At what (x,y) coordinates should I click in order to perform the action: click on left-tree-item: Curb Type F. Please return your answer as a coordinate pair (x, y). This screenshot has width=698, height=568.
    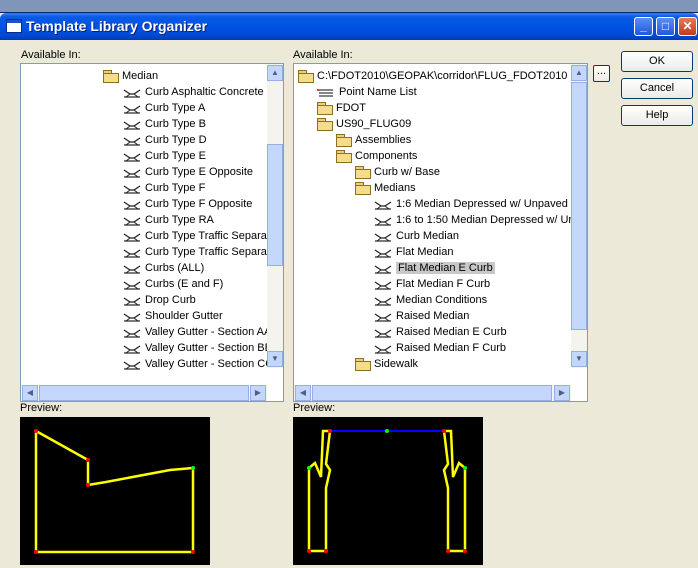
    Looking at the image, I should click on (164, 188).